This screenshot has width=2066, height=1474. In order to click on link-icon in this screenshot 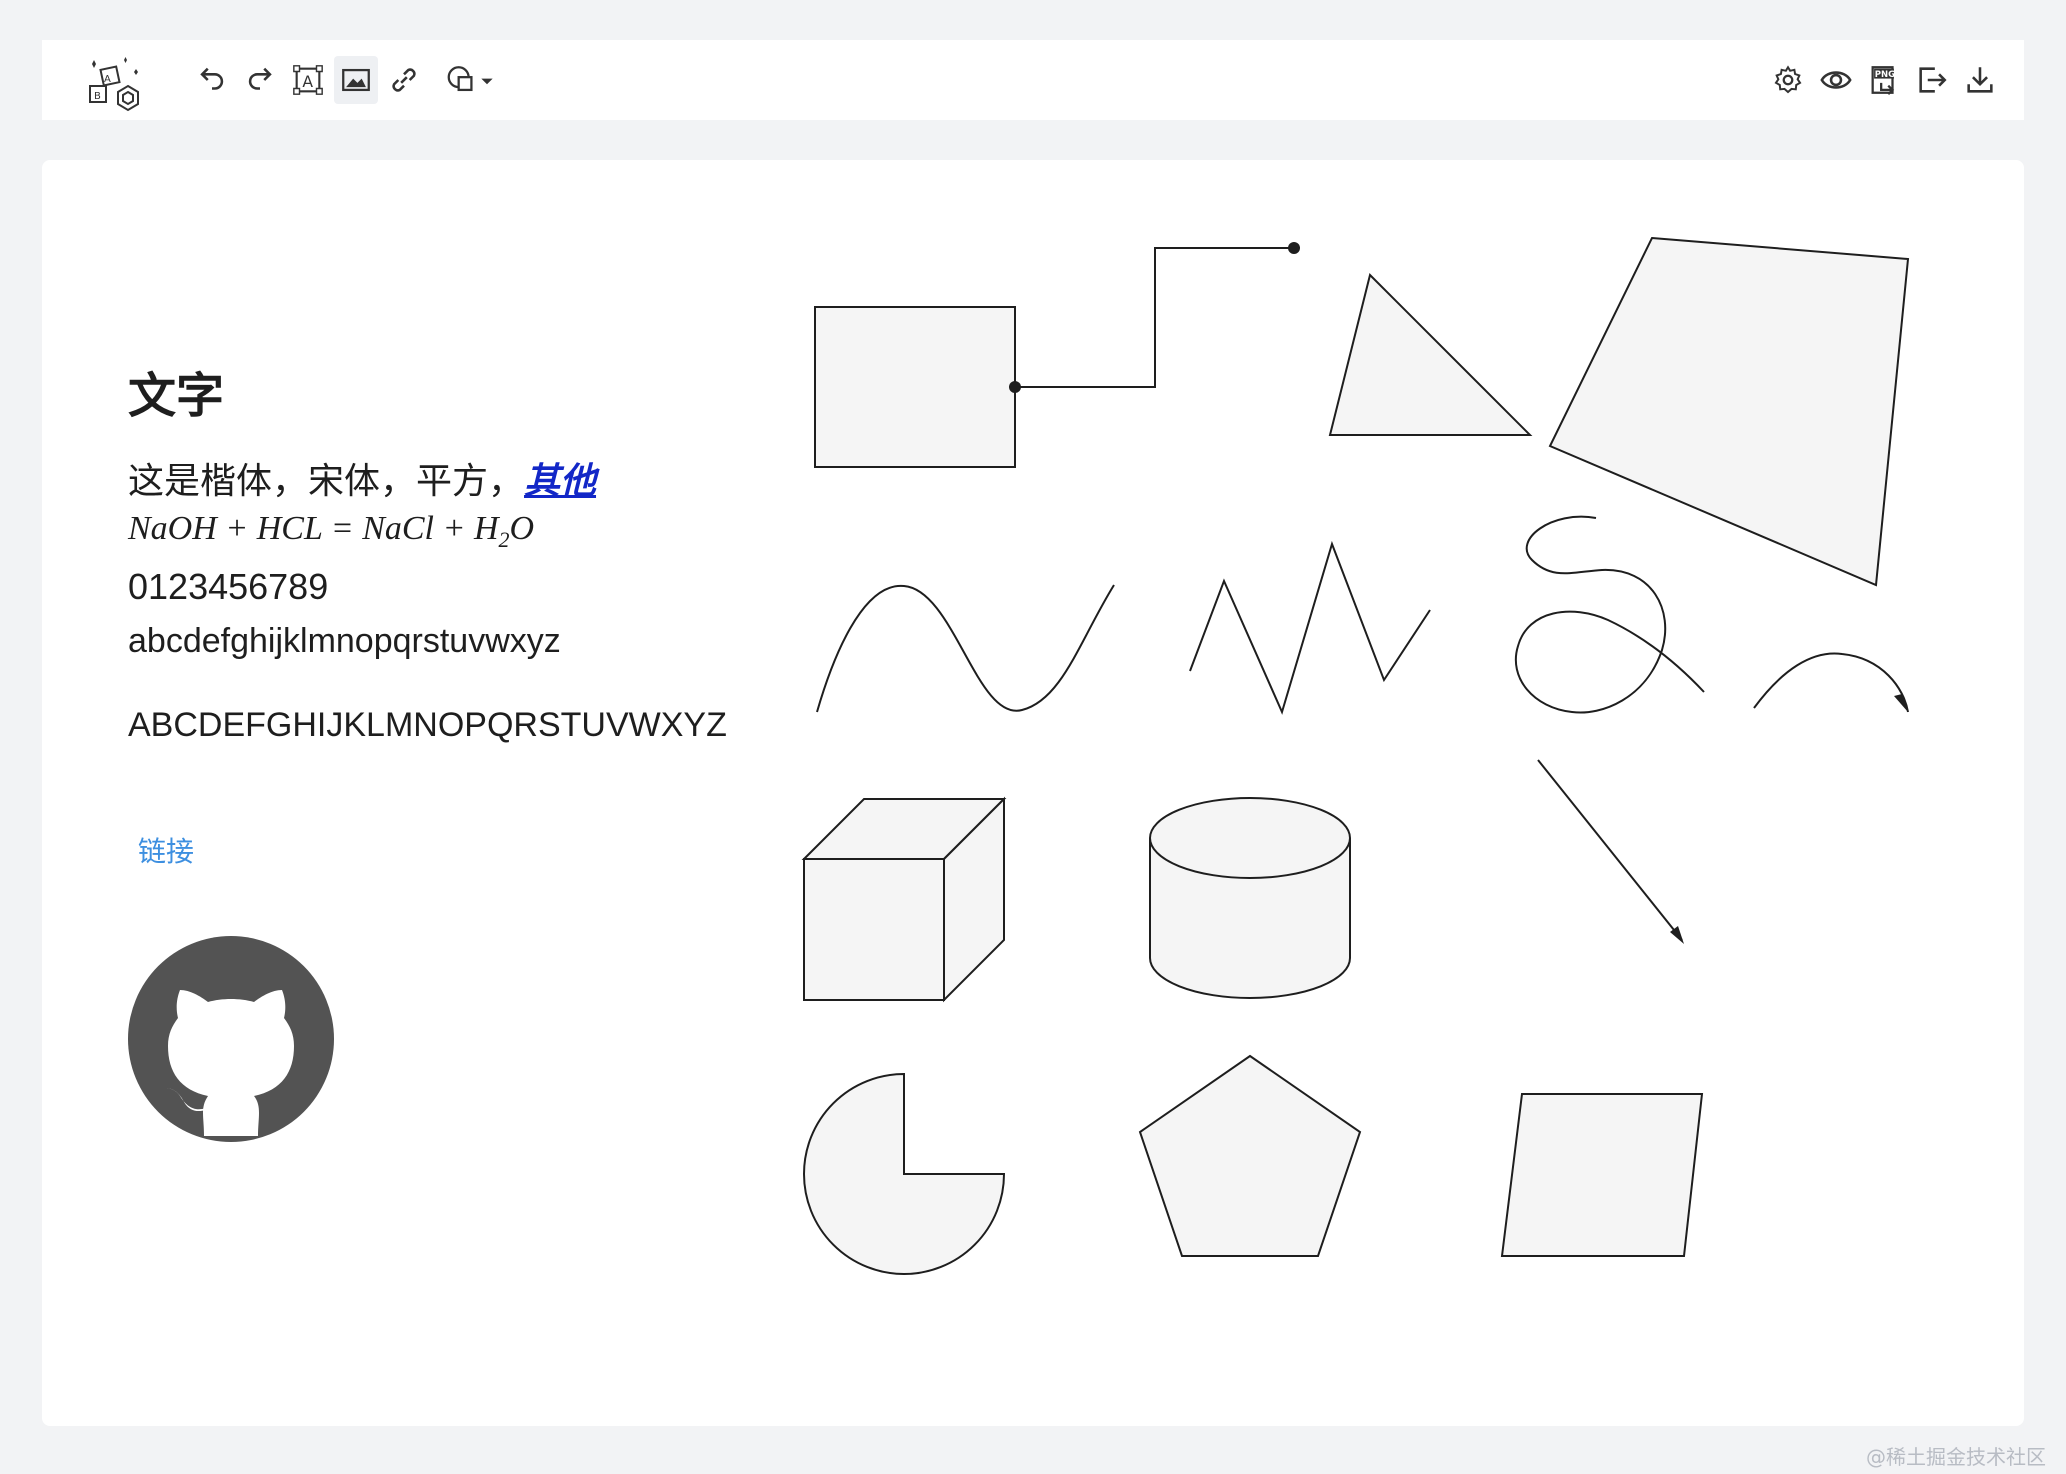, I will do `click(404, 80)`.